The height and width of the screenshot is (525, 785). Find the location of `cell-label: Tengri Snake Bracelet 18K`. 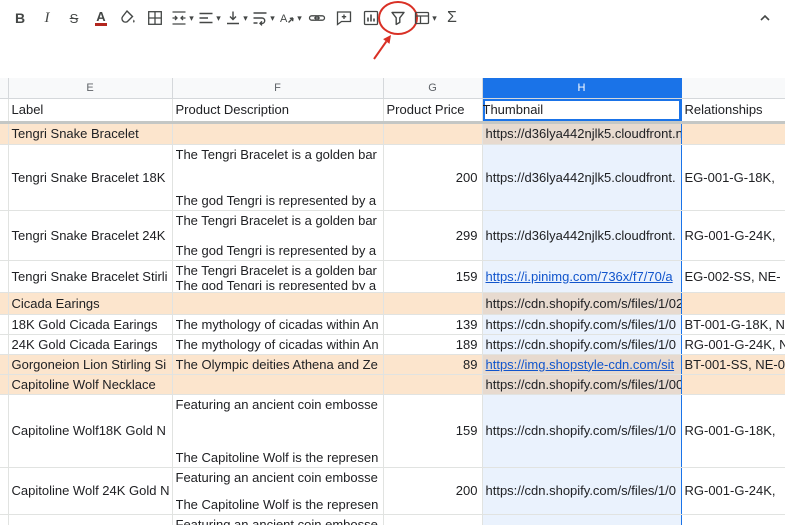

cell-label: Tengri Snake Bracelet 18K is located at coordinates (90, 177).